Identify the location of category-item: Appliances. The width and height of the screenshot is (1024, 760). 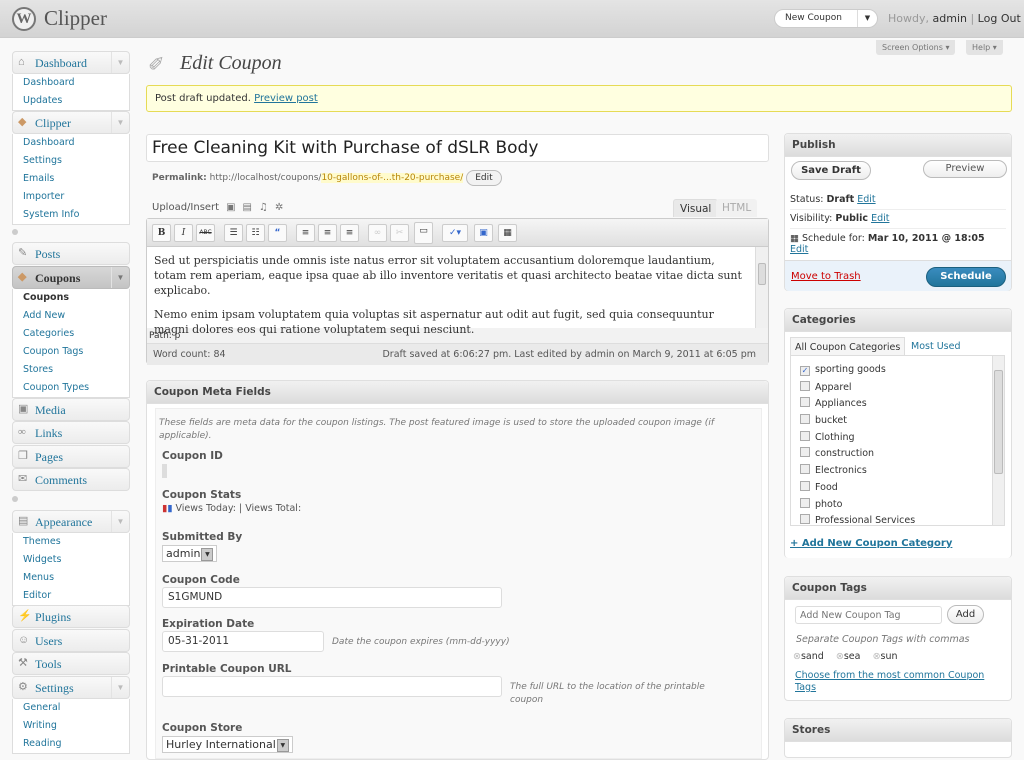
(897, 405).